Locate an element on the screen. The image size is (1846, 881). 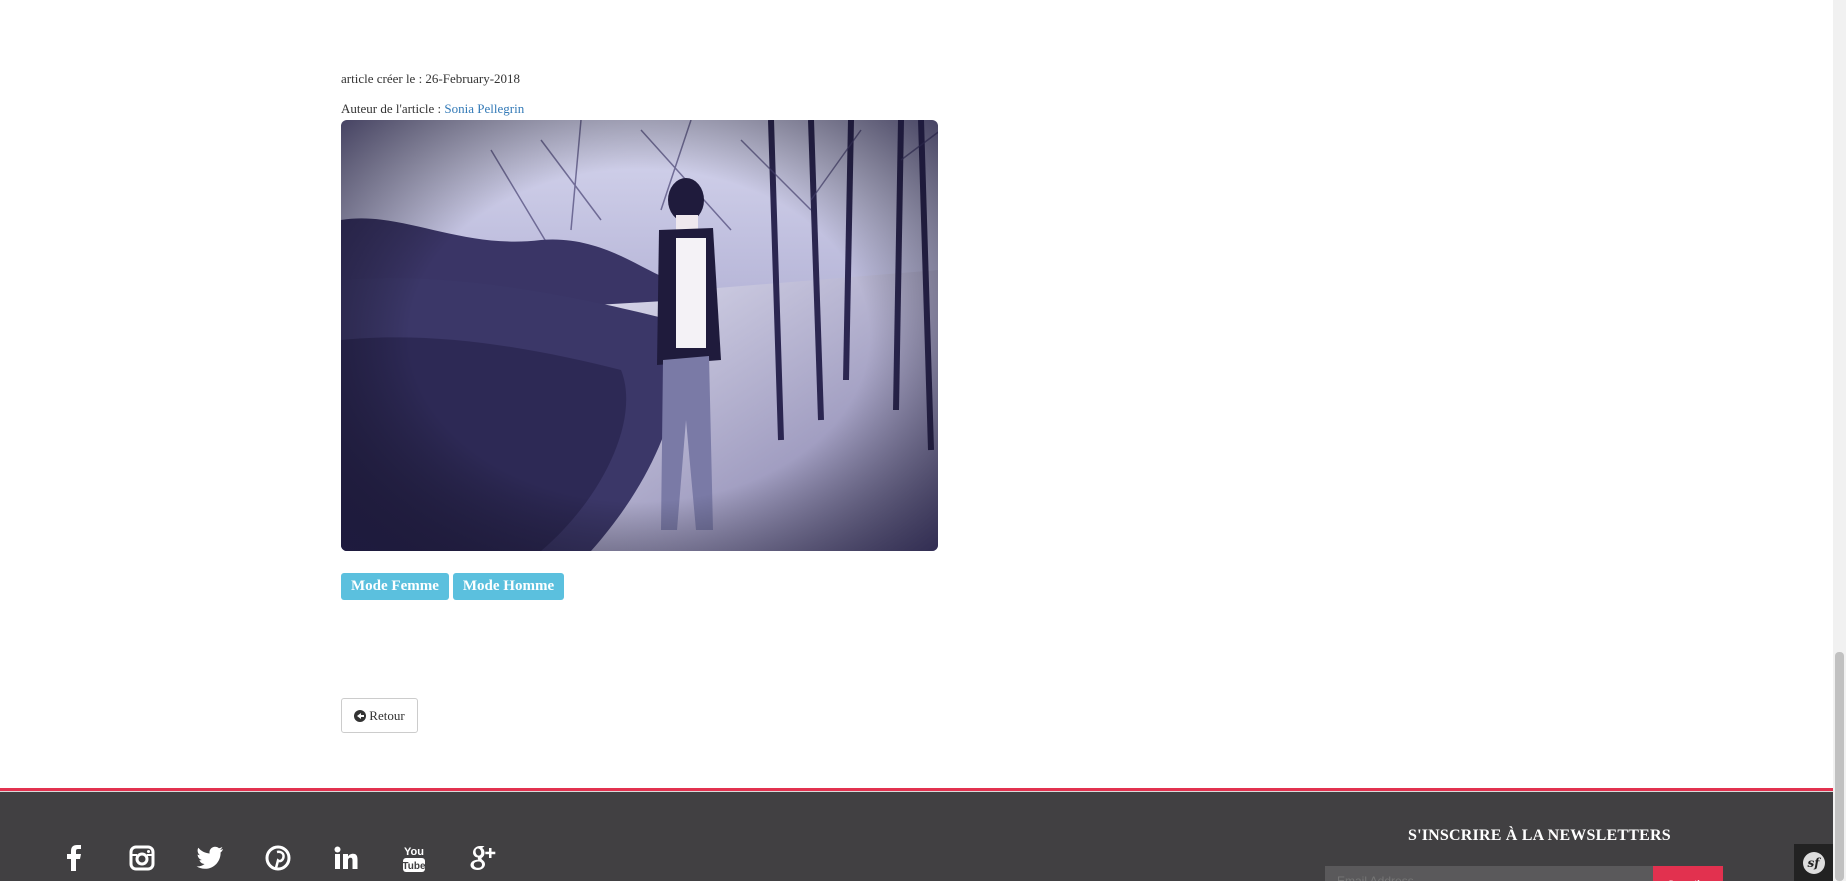
facebook-icon is located at coordinates (74, 858).